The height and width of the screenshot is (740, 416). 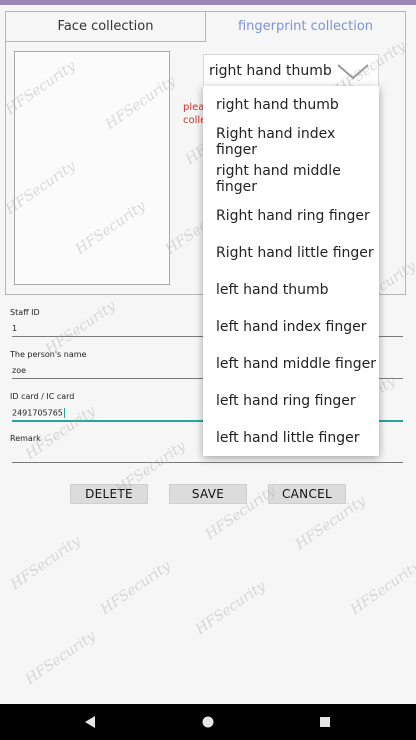 I want to click on dropdown-option: left hand little finger, so click(x=291, y=437).